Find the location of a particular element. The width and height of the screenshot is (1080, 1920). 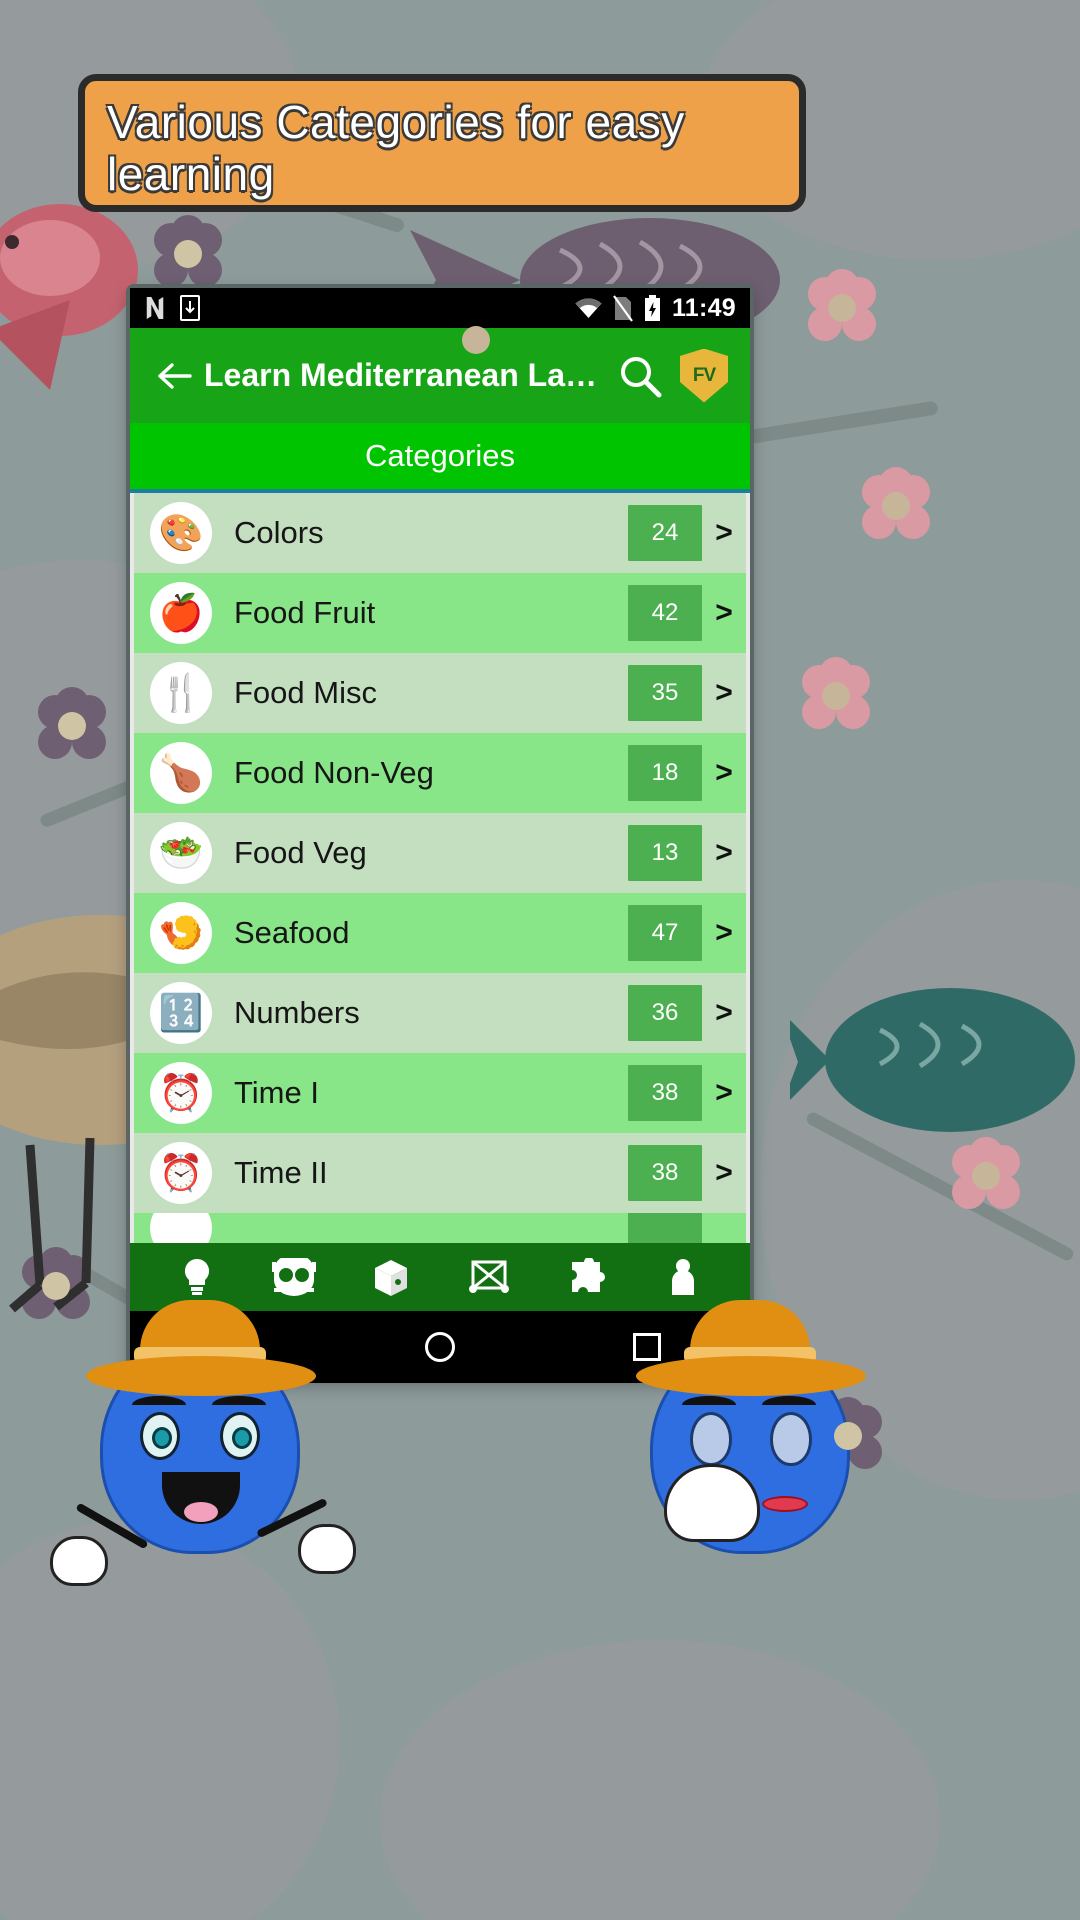

category-label: Numbers is located at coordinates (297, 1012).